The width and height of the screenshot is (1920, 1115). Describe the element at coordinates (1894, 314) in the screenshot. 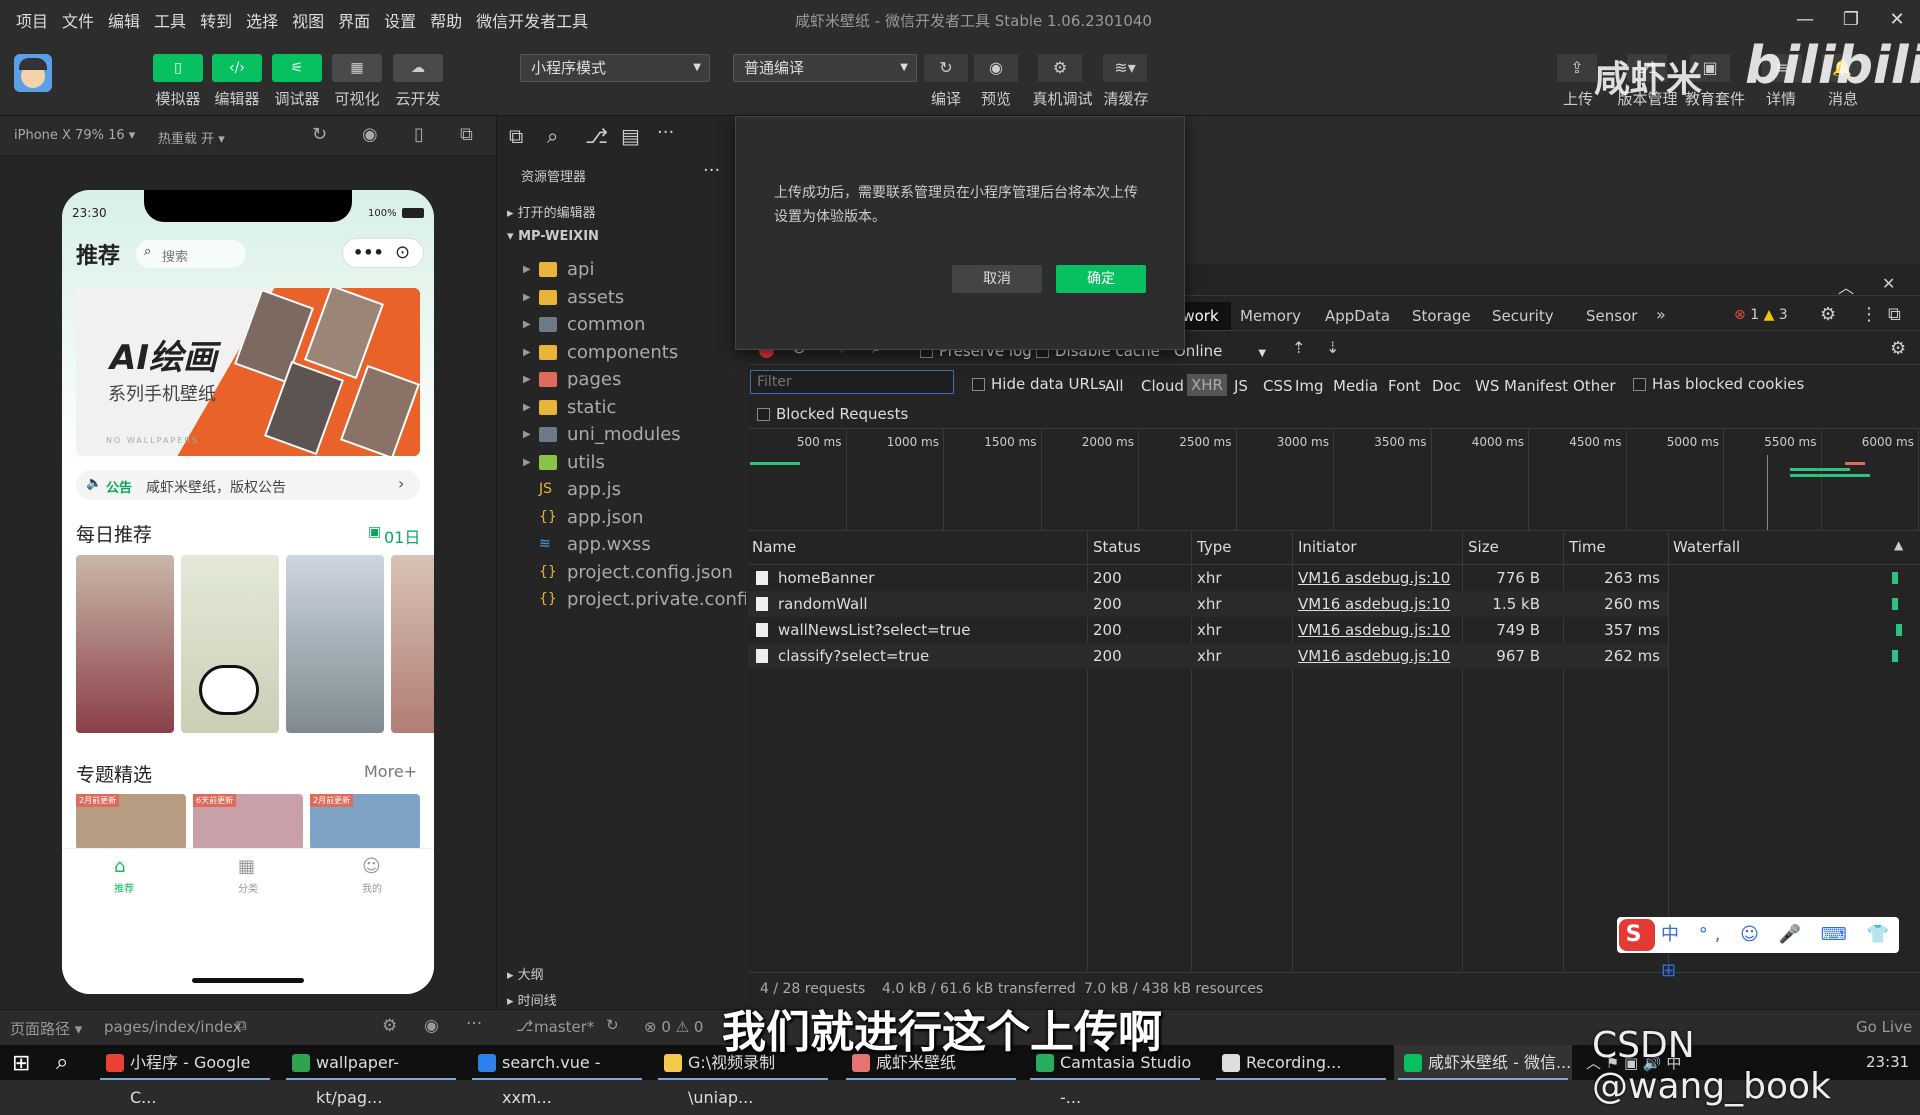

I see `dock-icon: ⧉` at that location.